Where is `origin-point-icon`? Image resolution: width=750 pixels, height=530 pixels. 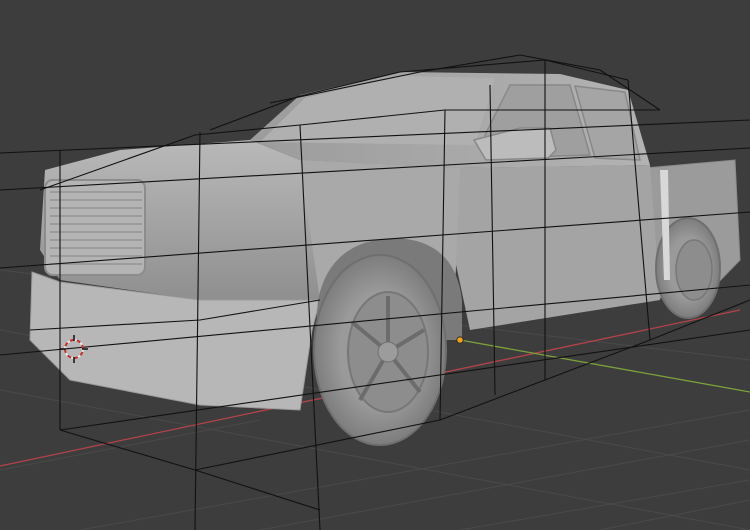 origin-point-icon is located at coordinates (460, 340).